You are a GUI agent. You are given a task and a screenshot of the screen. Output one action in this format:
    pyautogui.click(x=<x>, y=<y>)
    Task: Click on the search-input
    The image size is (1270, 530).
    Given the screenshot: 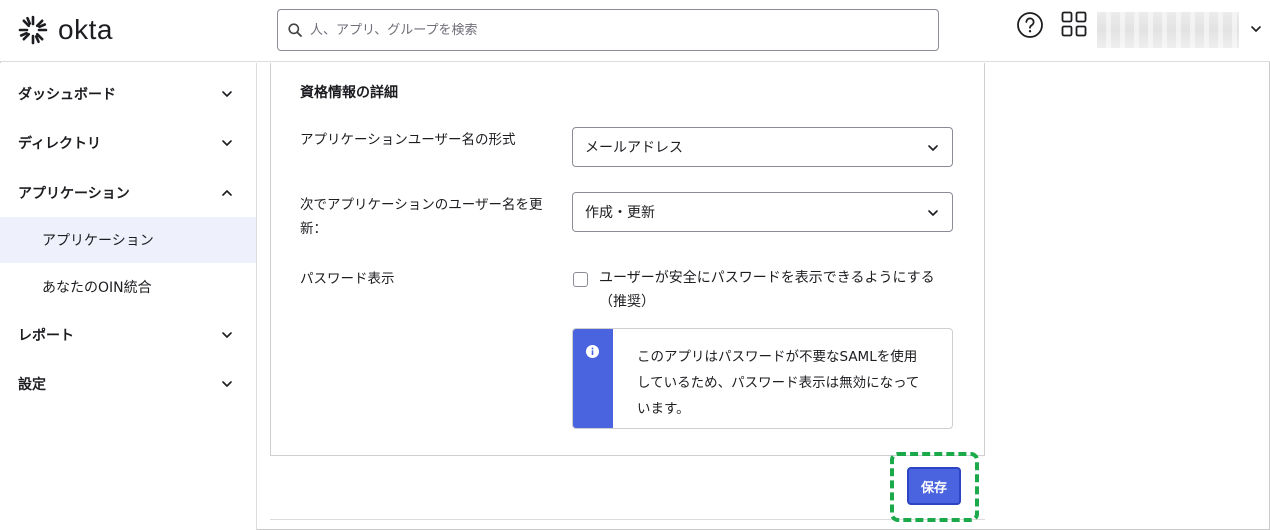 What is the action you would take?
    pyautogui.click(x=610, y=30)
    